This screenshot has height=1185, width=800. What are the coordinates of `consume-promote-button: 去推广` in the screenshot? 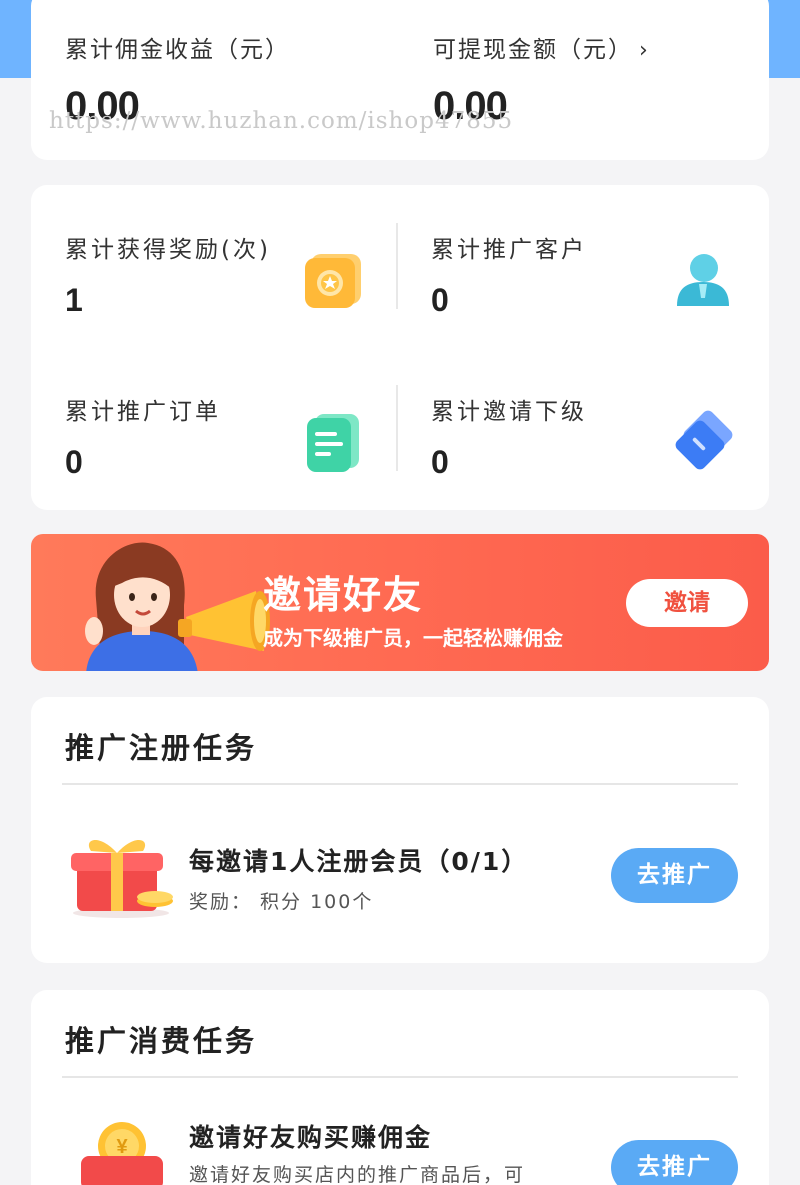 It's located at (674, 1162).